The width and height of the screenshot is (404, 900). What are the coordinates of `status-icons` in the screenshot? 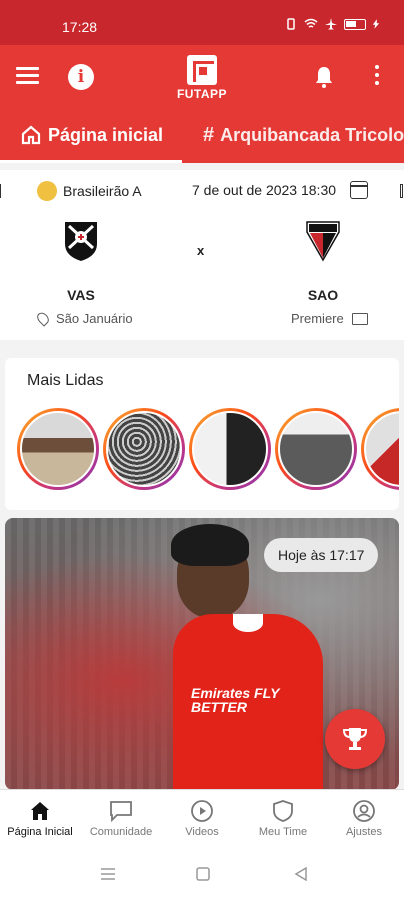 It's located at (332, 24).